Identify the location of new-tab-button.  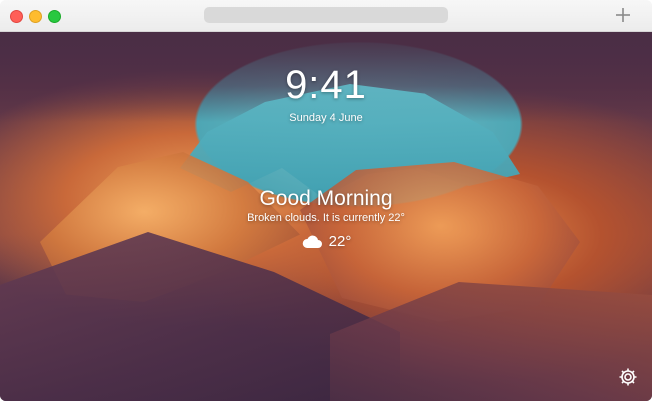
(623, 15).